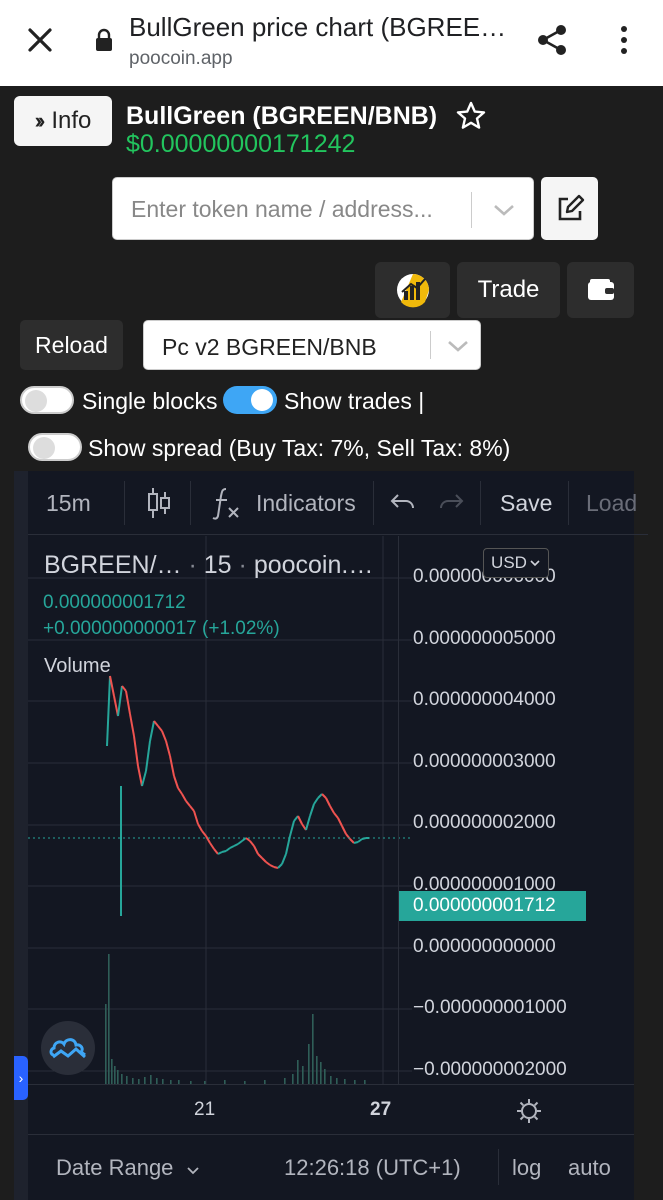 This screenshot has height=1200, width=663. I want to click on chart-bottom-bar: Date Range 12:26:18 (UTC+1) log auto, so click(331, 1167).